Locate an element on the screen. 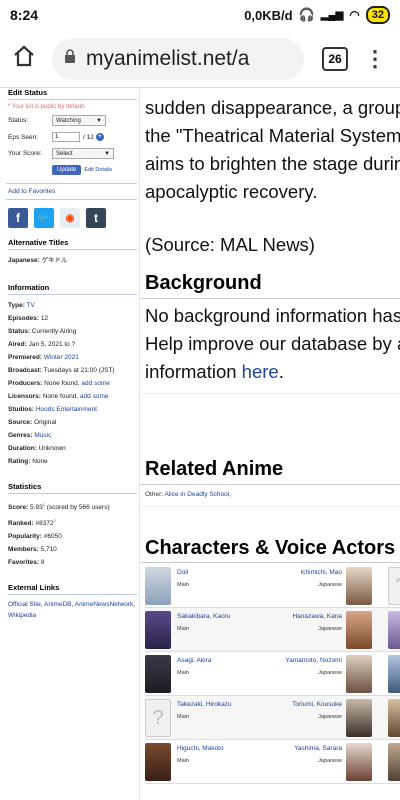  character-name-link: Doll is located at coordinates (182, 572).